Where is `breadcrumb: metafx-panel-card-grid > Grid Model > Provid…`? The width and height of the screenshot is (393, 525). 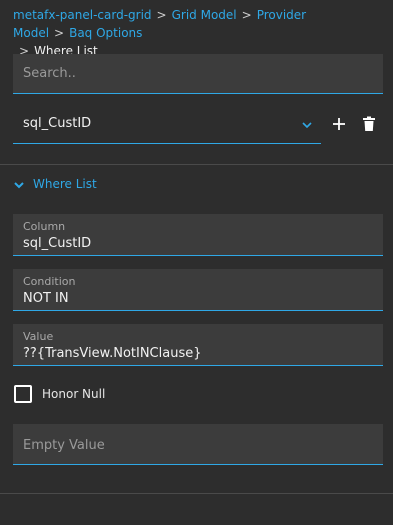 breadcrumb: metafx-panel-card-grid > Grid Model > Provid… is located at coordinates (199, 33).